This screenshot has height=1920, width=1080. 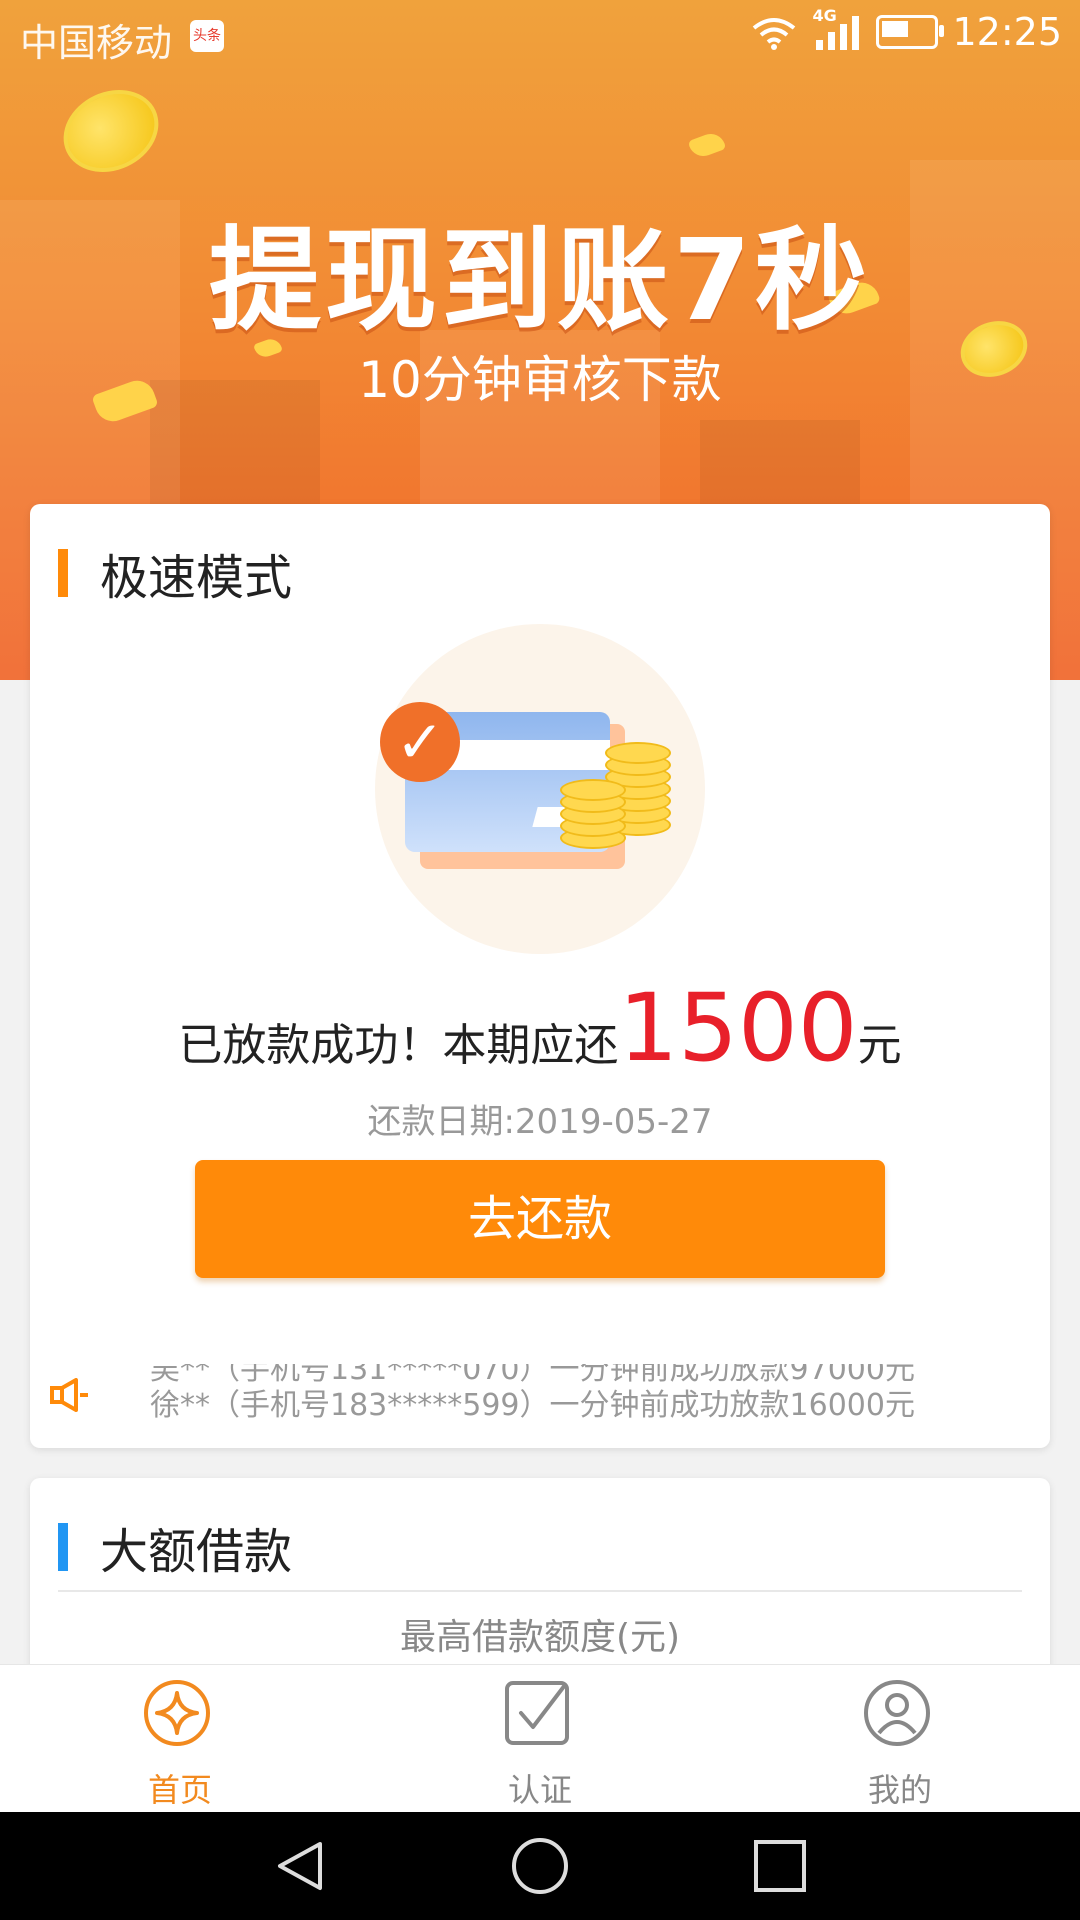 I want to click on wifi-icon, so click(x=774, y=34).